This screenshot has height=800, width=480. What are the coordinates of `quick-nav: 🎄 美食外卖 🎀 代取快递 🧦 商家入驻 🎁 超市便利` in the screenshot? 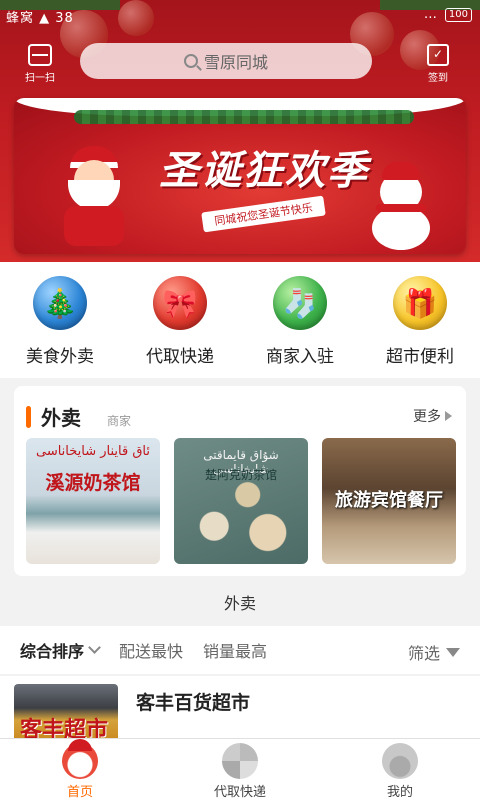 It's located at (240, 320).